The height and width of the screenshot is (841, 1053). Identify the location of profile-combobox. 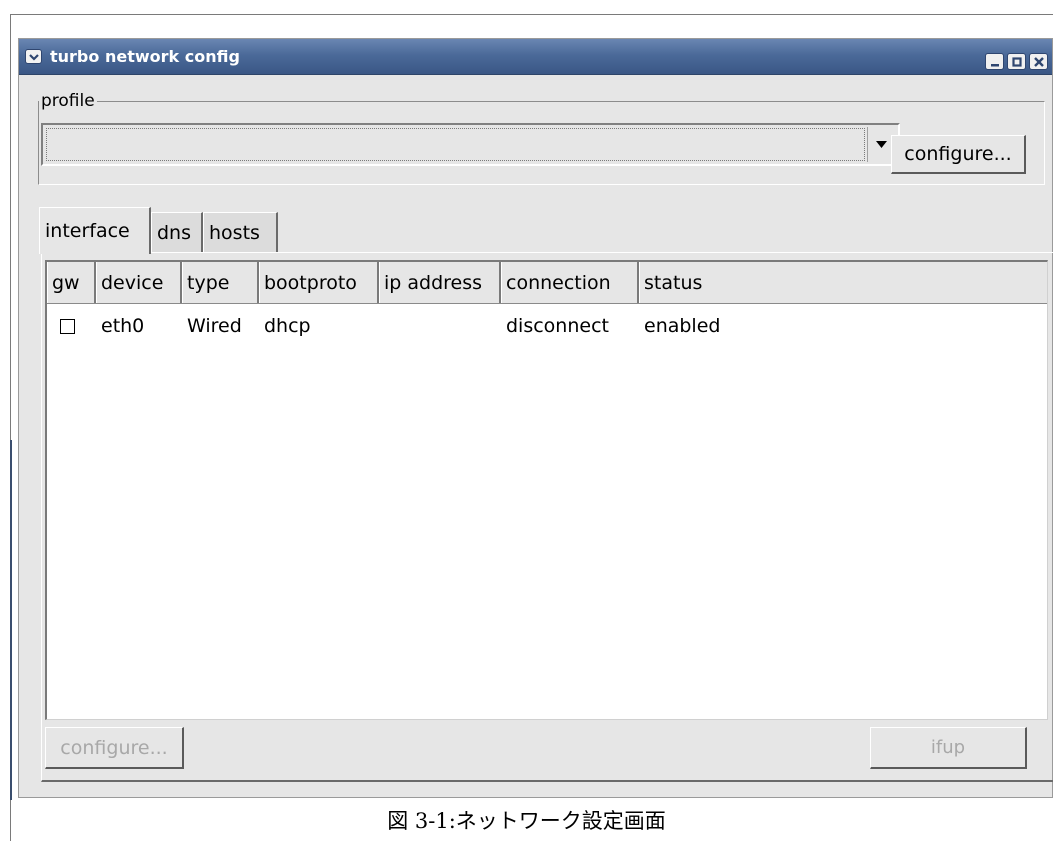
(470, 144).